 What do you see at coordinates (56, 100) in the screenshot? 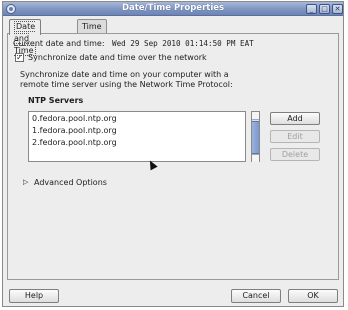
I see `ntp-servers-heading: NTP Servers` at bounding box center [56, 100].